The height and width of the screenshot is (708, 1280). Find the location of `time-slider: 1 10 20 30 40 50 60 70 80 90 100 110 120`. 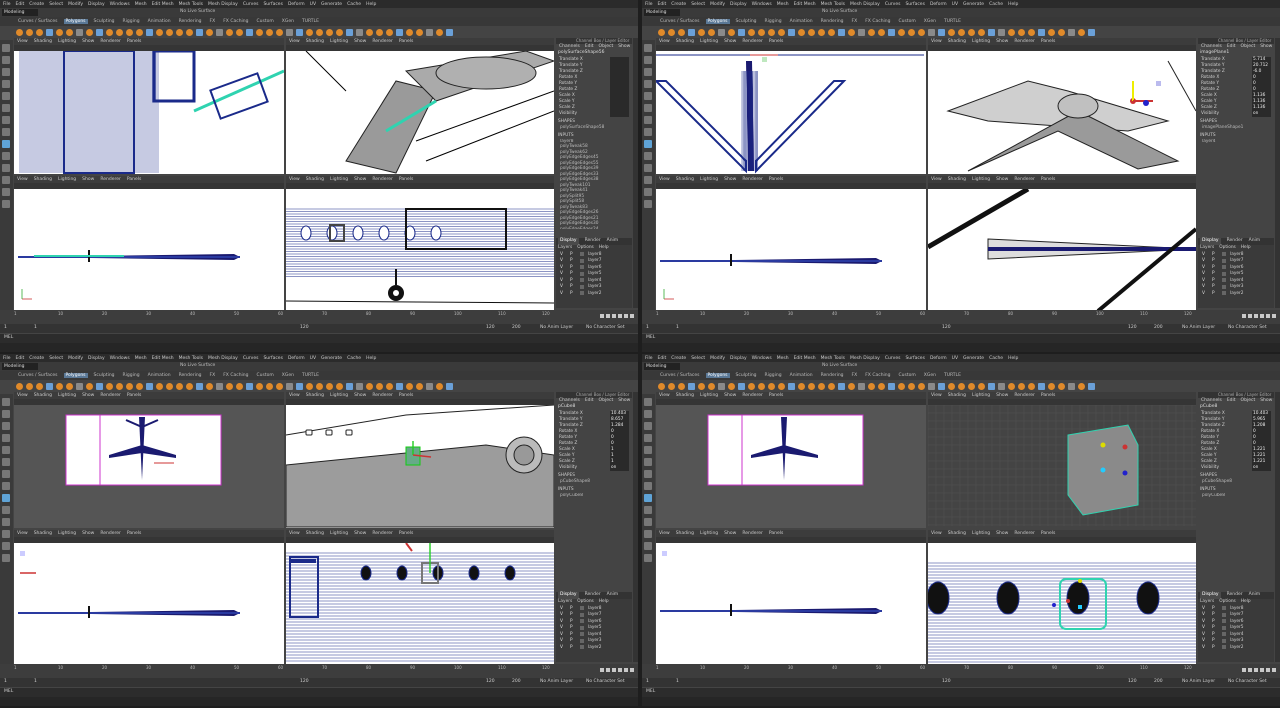

time-slider: 1 10 20 30 40 50 60 70 80 90 100 110 120 is located at coordinates (961, 671).